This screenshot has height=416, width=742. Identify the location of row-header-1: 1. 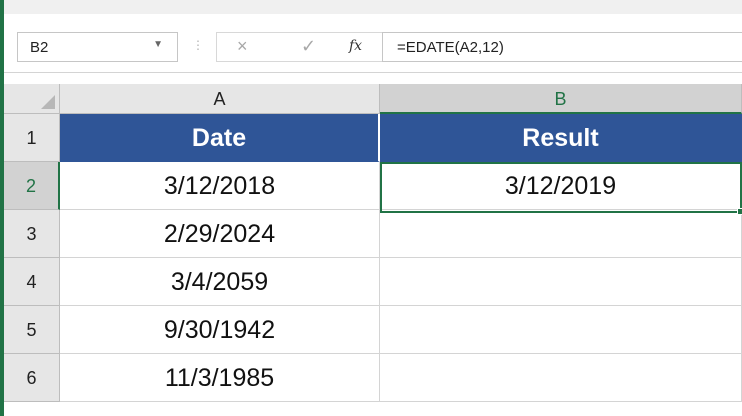
(32, 138).